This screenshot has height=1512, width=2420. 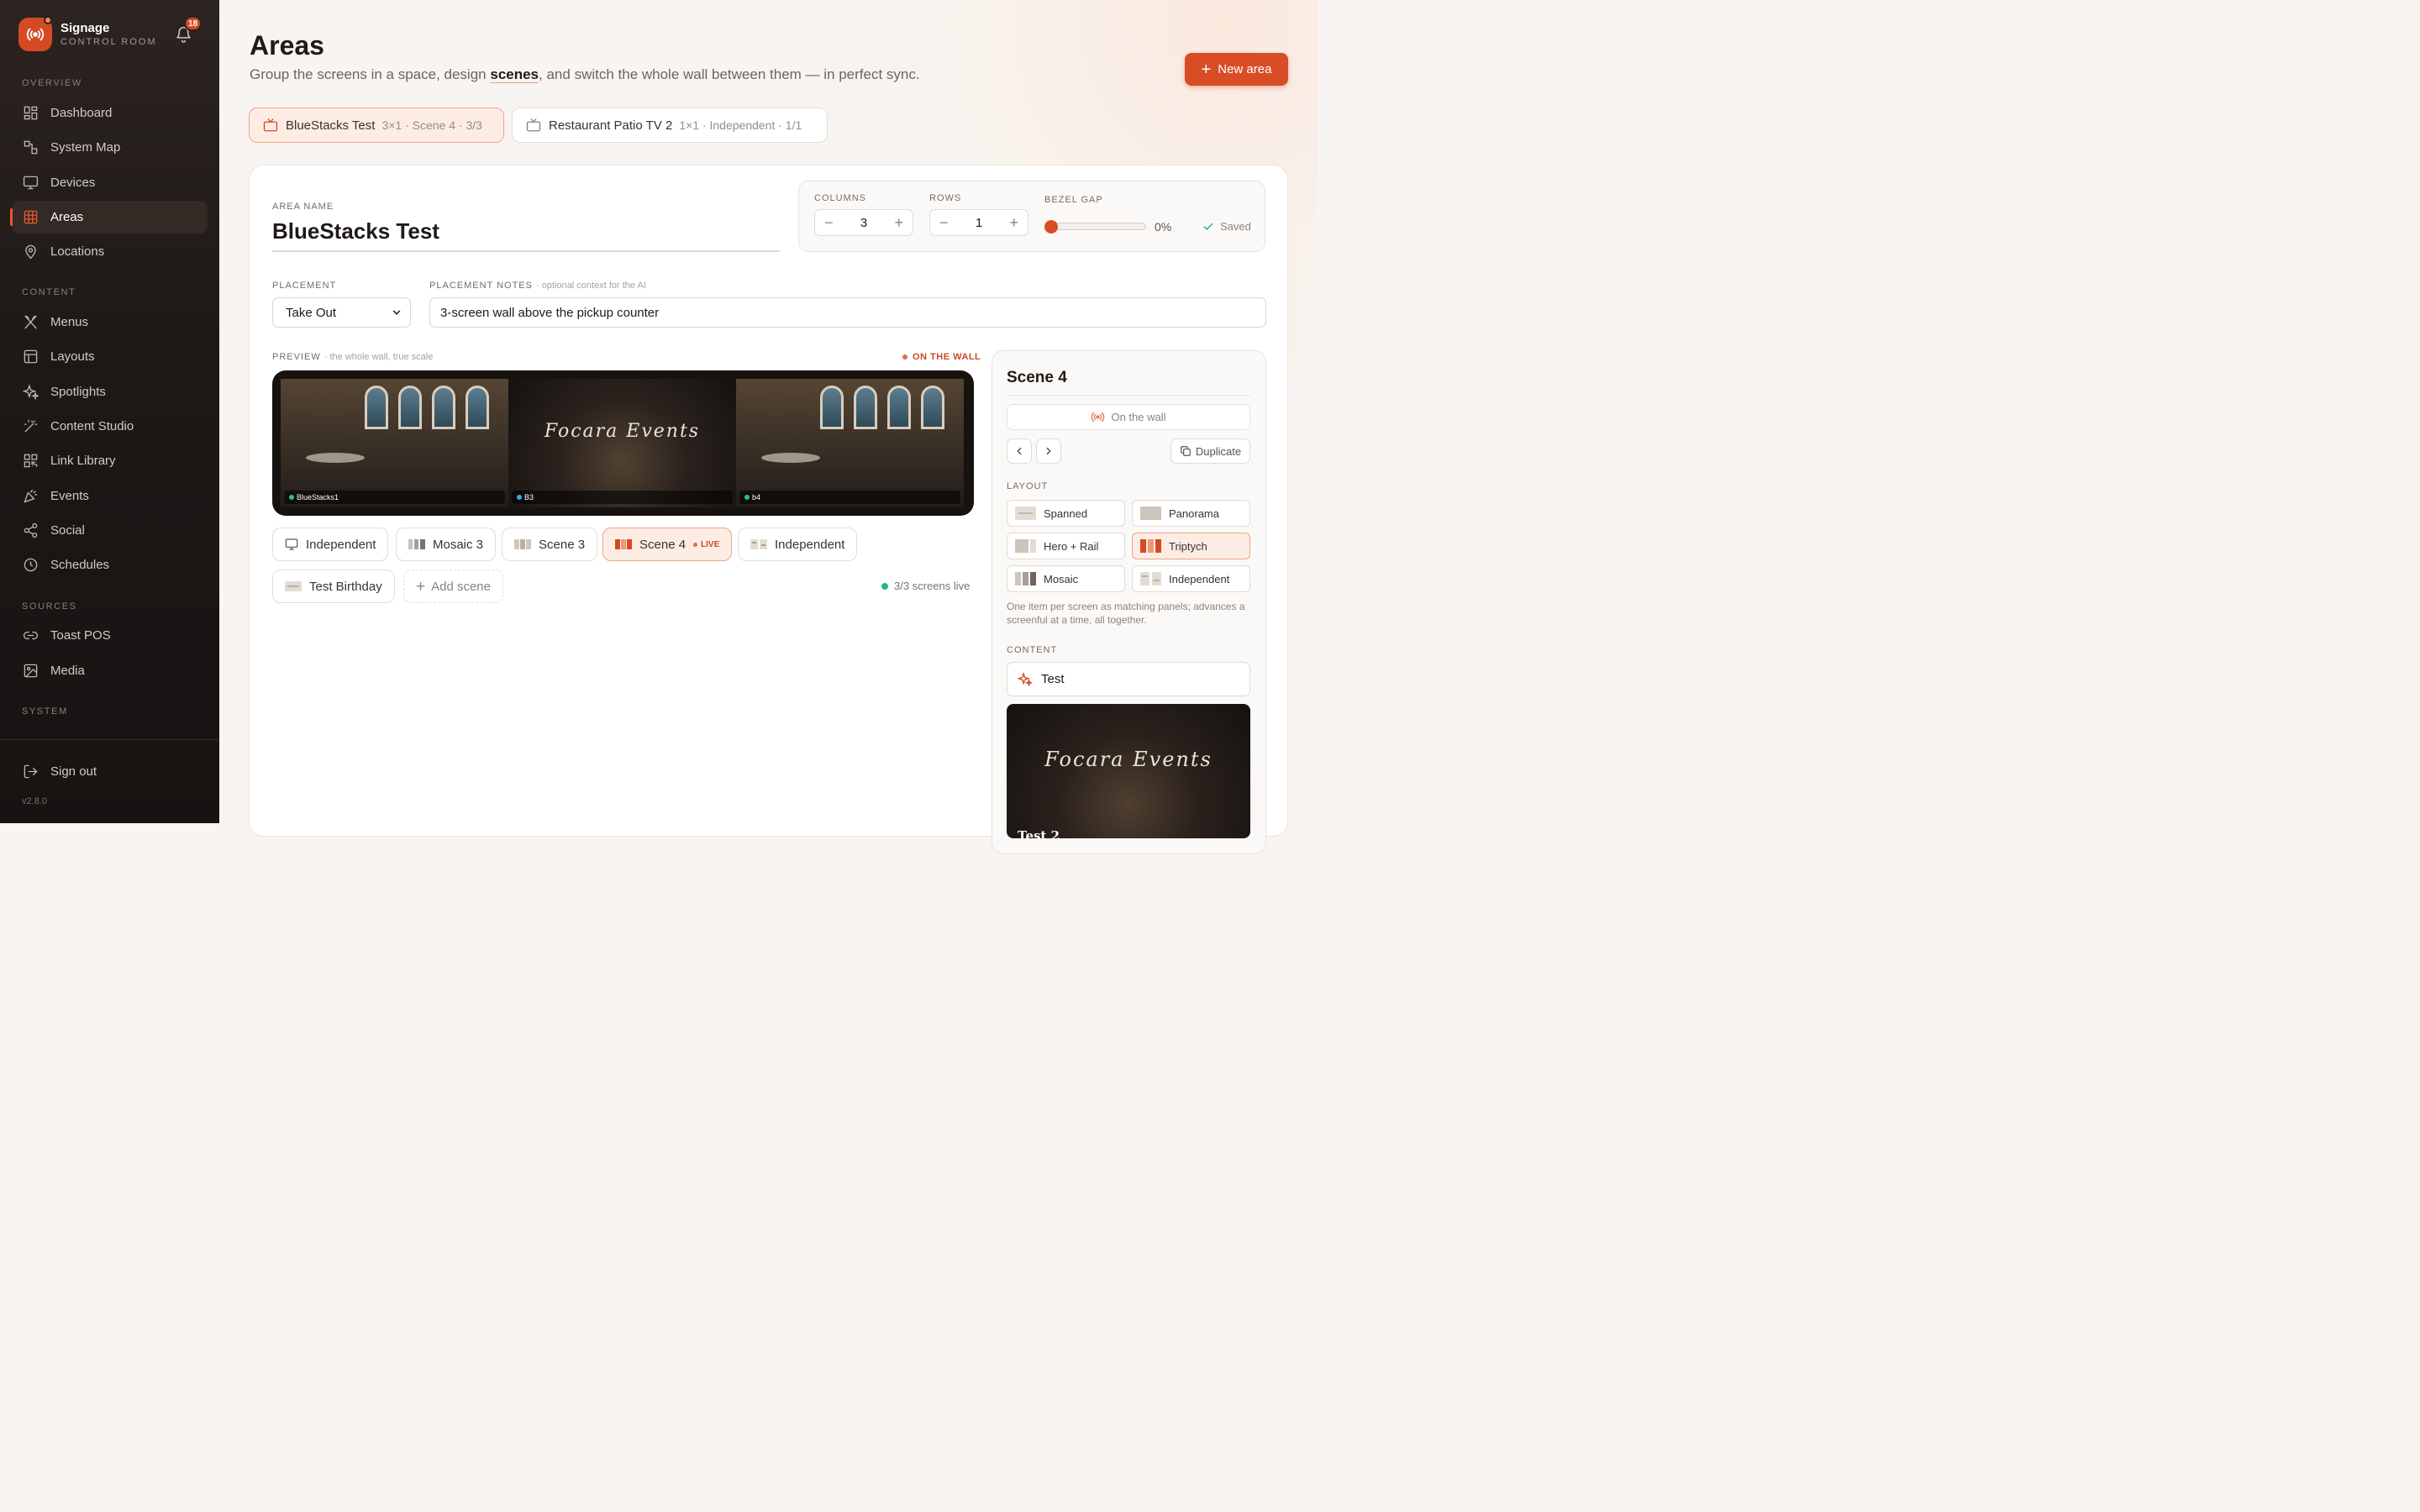 I want to click on duplicate-button: Duplicate, so click(x=1210, y=451).